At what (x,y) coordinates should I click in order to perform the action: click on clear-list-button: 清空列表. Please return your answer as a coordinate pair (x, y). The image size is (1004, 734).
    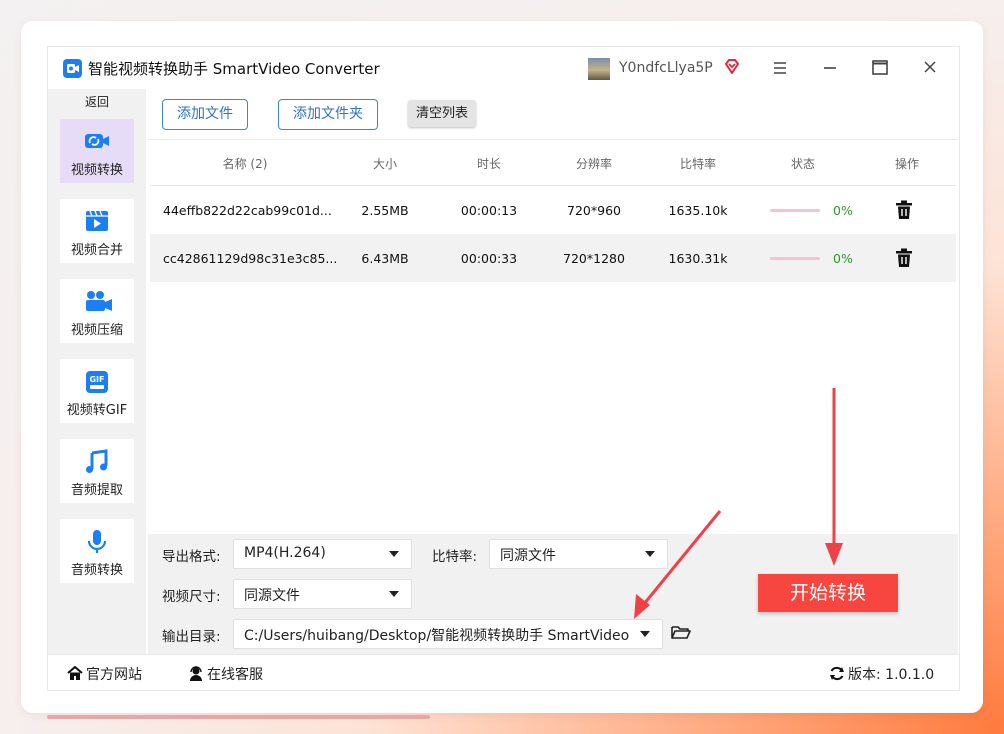
    Looking at the image, I should click on (442, 113).